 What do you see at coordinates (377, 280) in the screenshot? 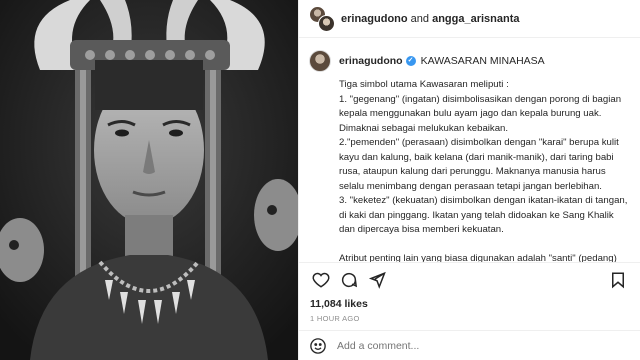
I see `share-icon` at bounding box center [377, 280].